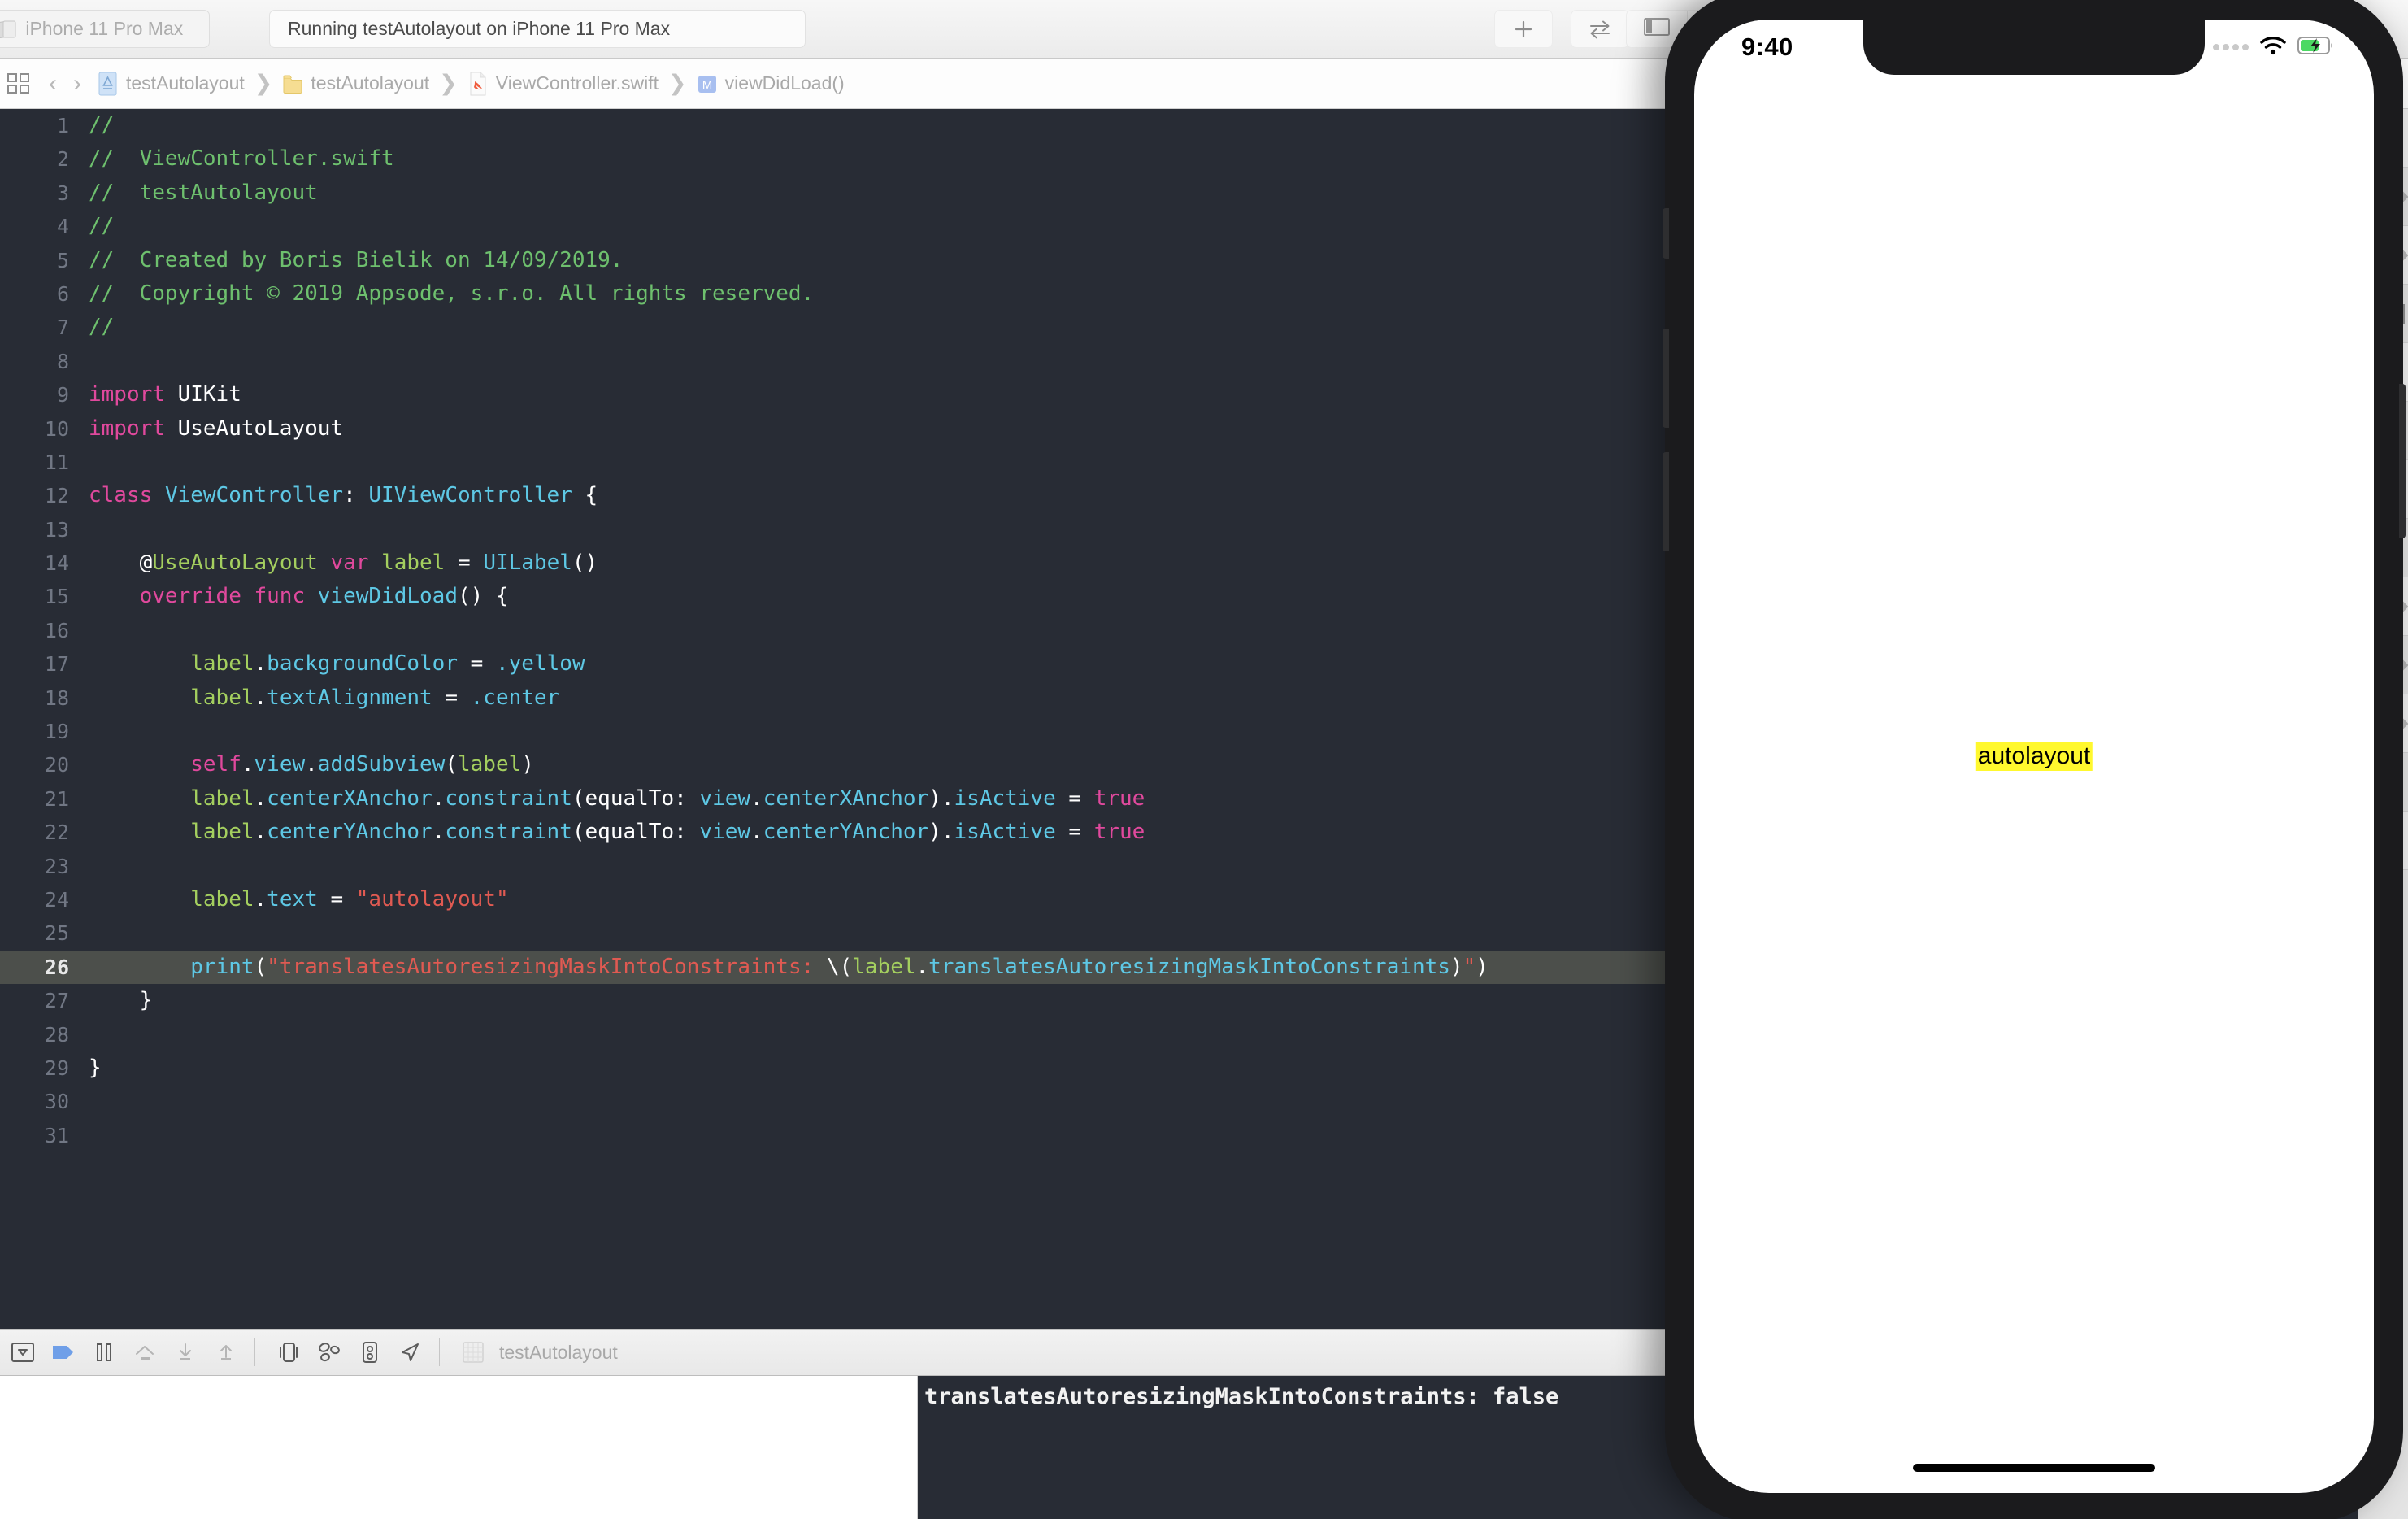 The width and height of the screenshot is (2408, 1519). Describe the element at coordinates (145, 1352) in the screenshot. I see `step-over-button` at that location.